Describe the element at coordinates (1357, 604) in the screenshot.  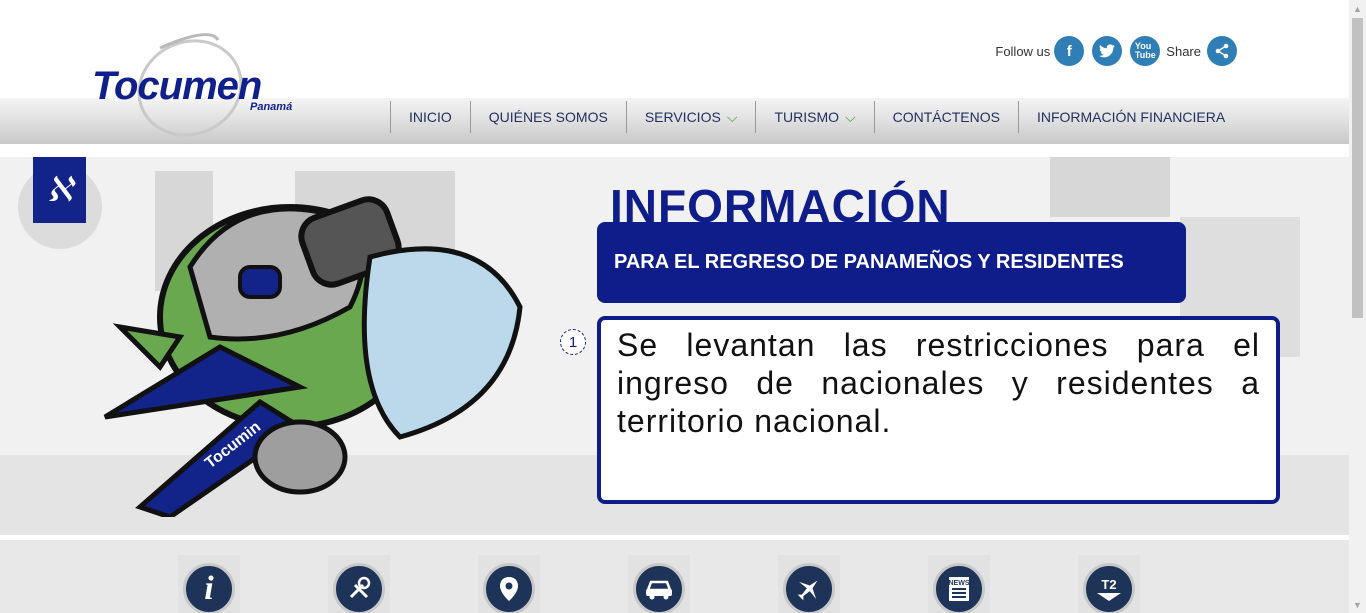
I see `scroll-down-icon: ▼` at that location.